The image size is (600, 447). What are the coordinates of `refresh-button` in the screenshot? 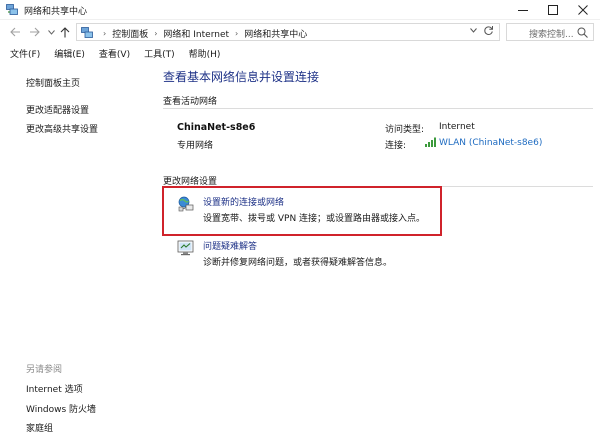 It's located at (488, 32).